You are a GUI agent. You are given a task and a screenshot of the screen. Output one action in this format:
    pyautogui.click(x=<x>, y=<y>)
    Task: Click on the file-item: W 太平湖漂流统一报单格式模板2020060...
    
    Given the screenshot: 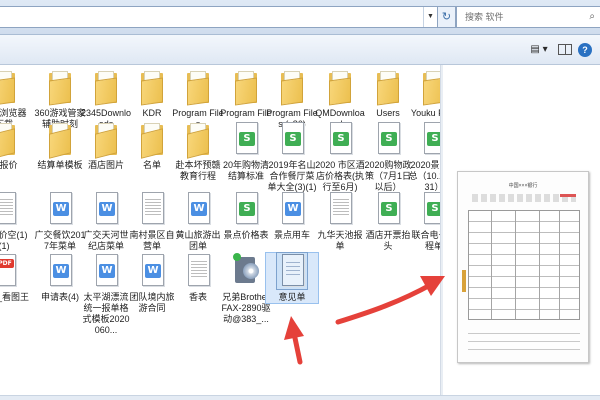 What is the action you would take?
    pyautogui.click(x=106, y=294)
    